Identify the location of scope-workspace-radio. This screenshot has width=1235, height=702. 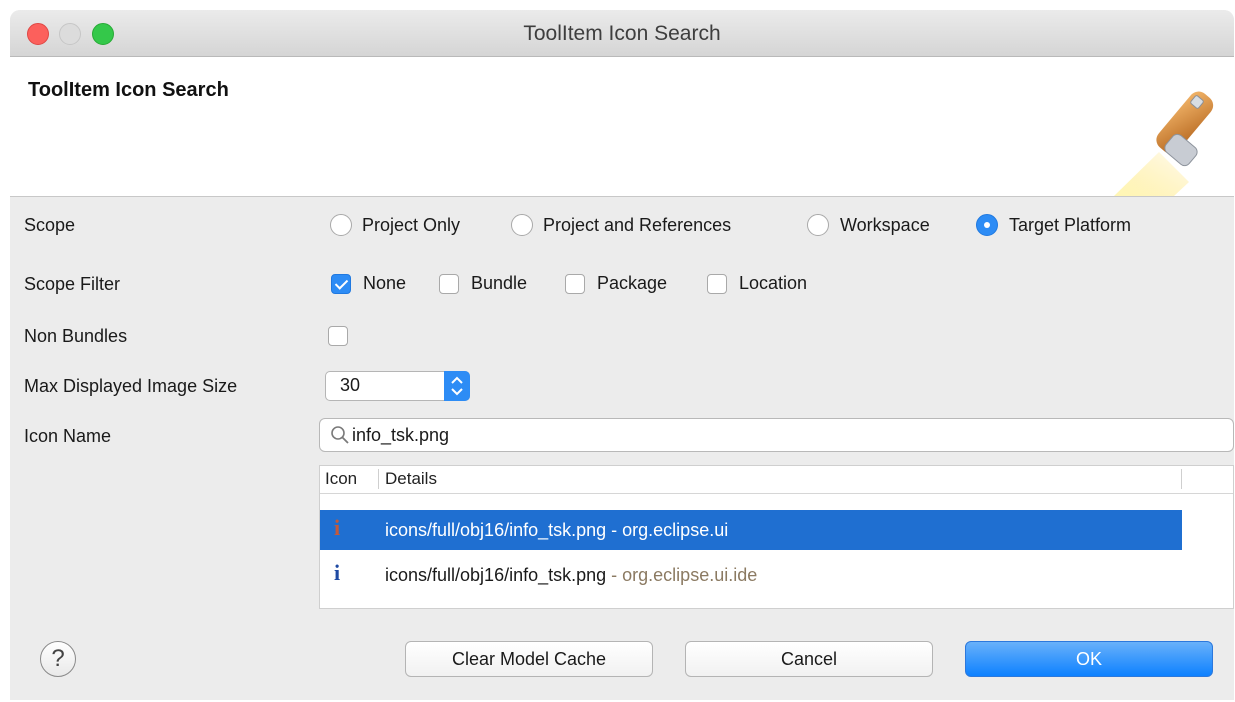
(818, 225).